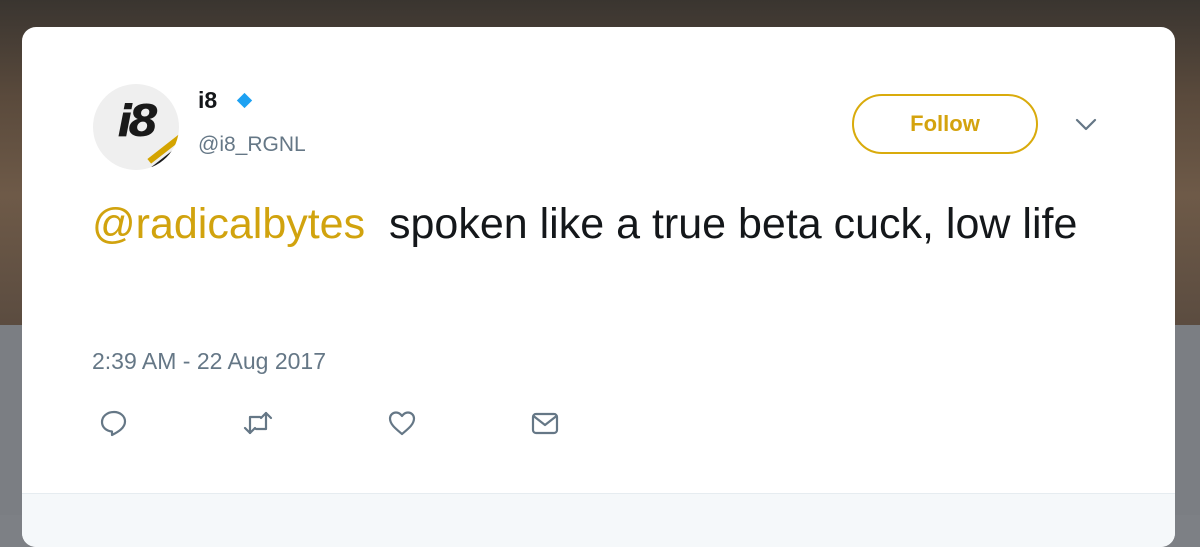 The width and height of the screenshot is (1200, 547). What do you see at coordinates (138, 121) in the screenshot?
I see `avatar-logo-text: i8` at bounding box center [138, 121].